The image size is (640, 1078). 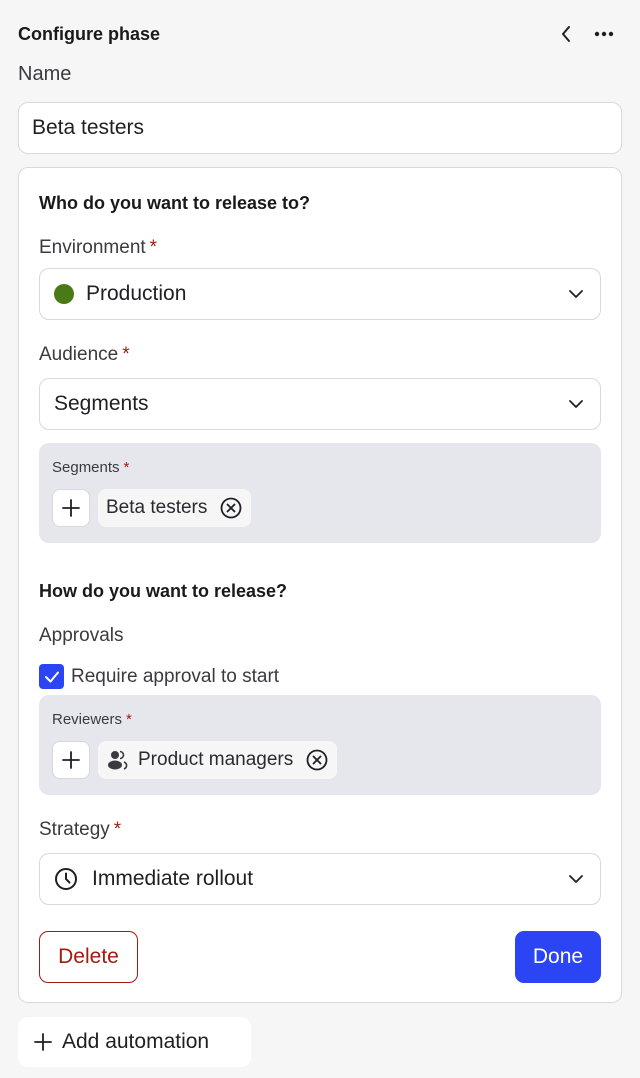 What do you see at coordinates (86, 467) in the screenshot?
I see `segments-label-text: Segments` at bounding box center [86, 467].